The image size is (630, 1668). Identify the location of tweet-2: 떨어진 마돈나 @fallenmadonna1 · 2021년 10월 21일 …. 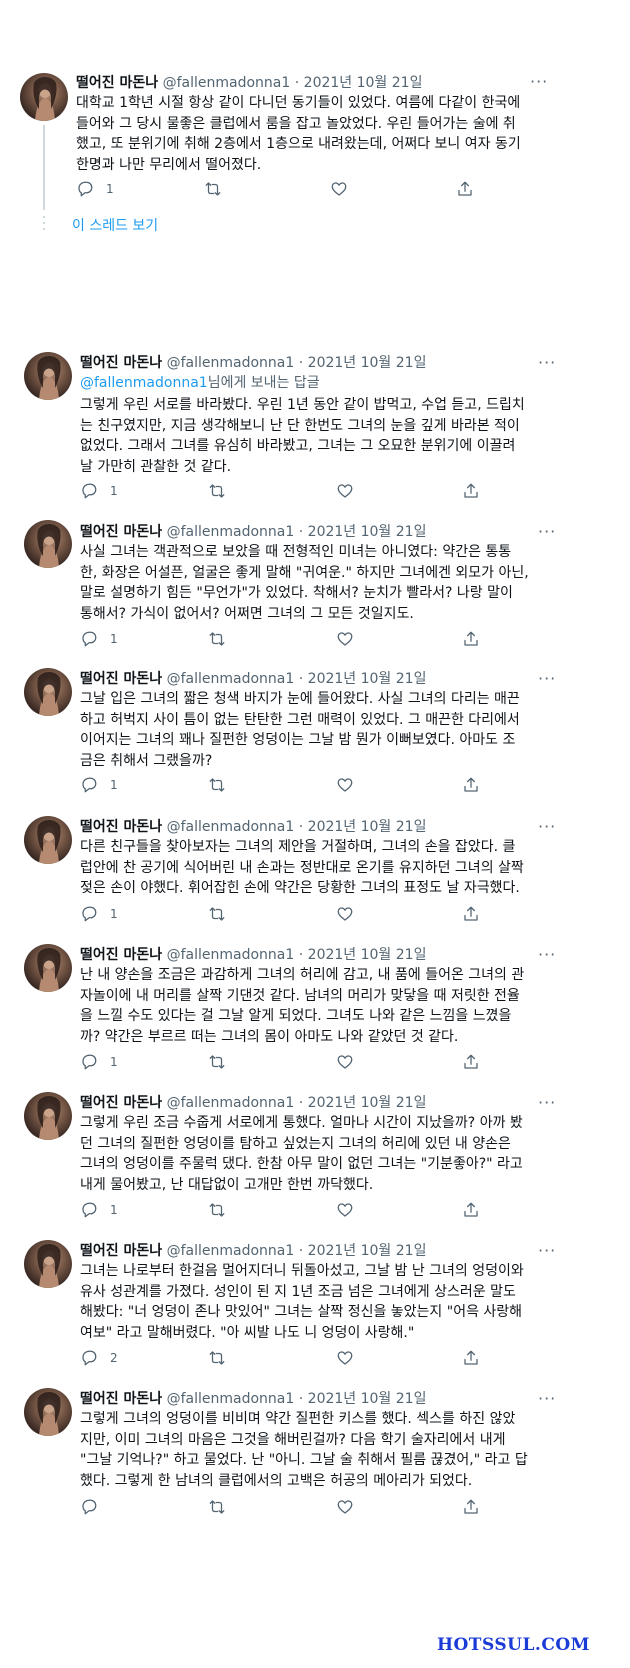
(315, 588).